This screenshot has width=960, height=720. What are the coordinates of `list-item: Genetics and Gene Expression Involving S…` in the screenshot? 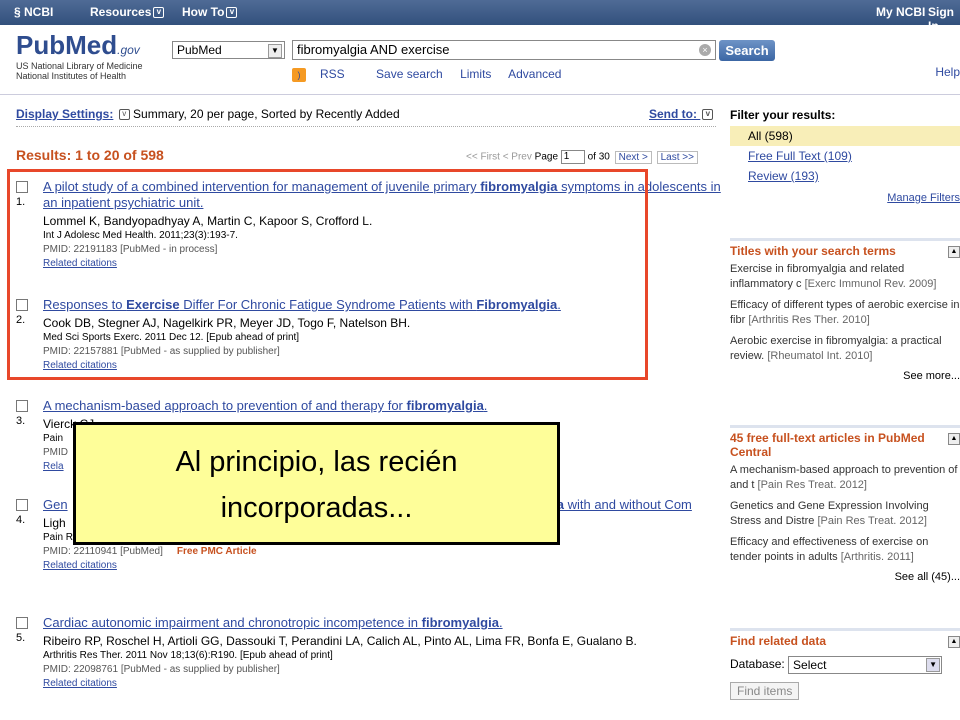 It's located at (845, 514).